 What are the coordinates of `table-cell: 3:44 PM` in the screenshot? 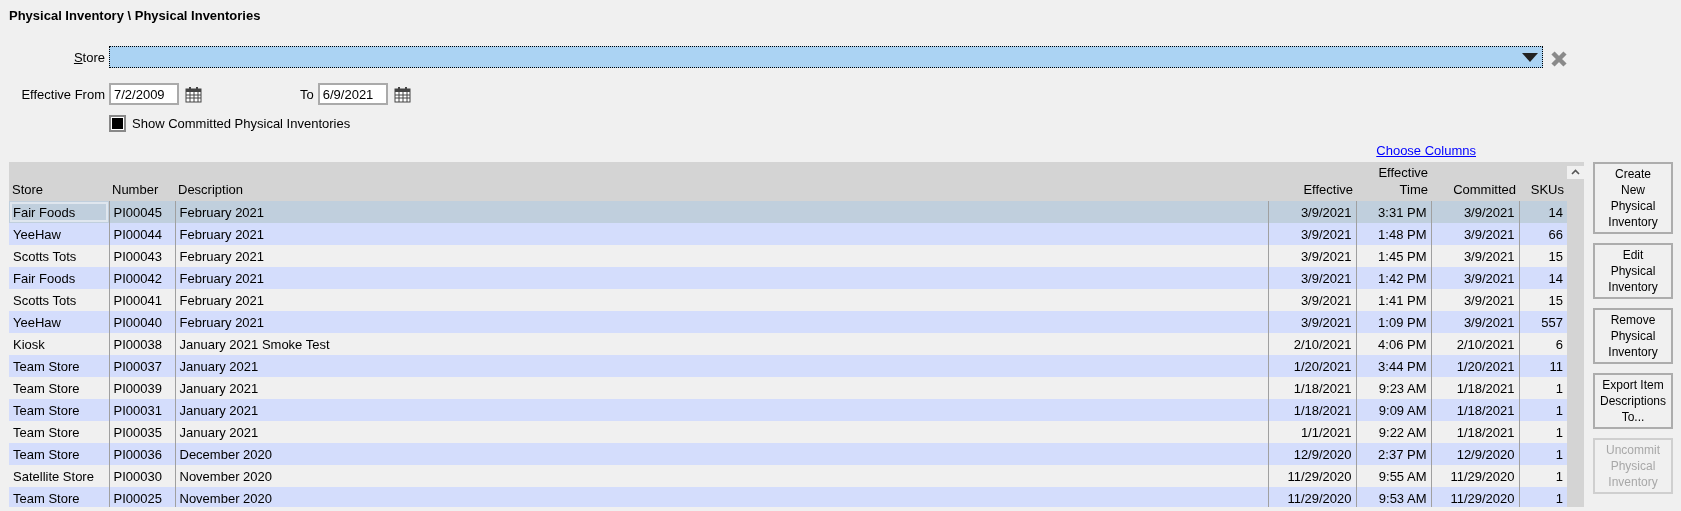 It's located at (1393, 366).